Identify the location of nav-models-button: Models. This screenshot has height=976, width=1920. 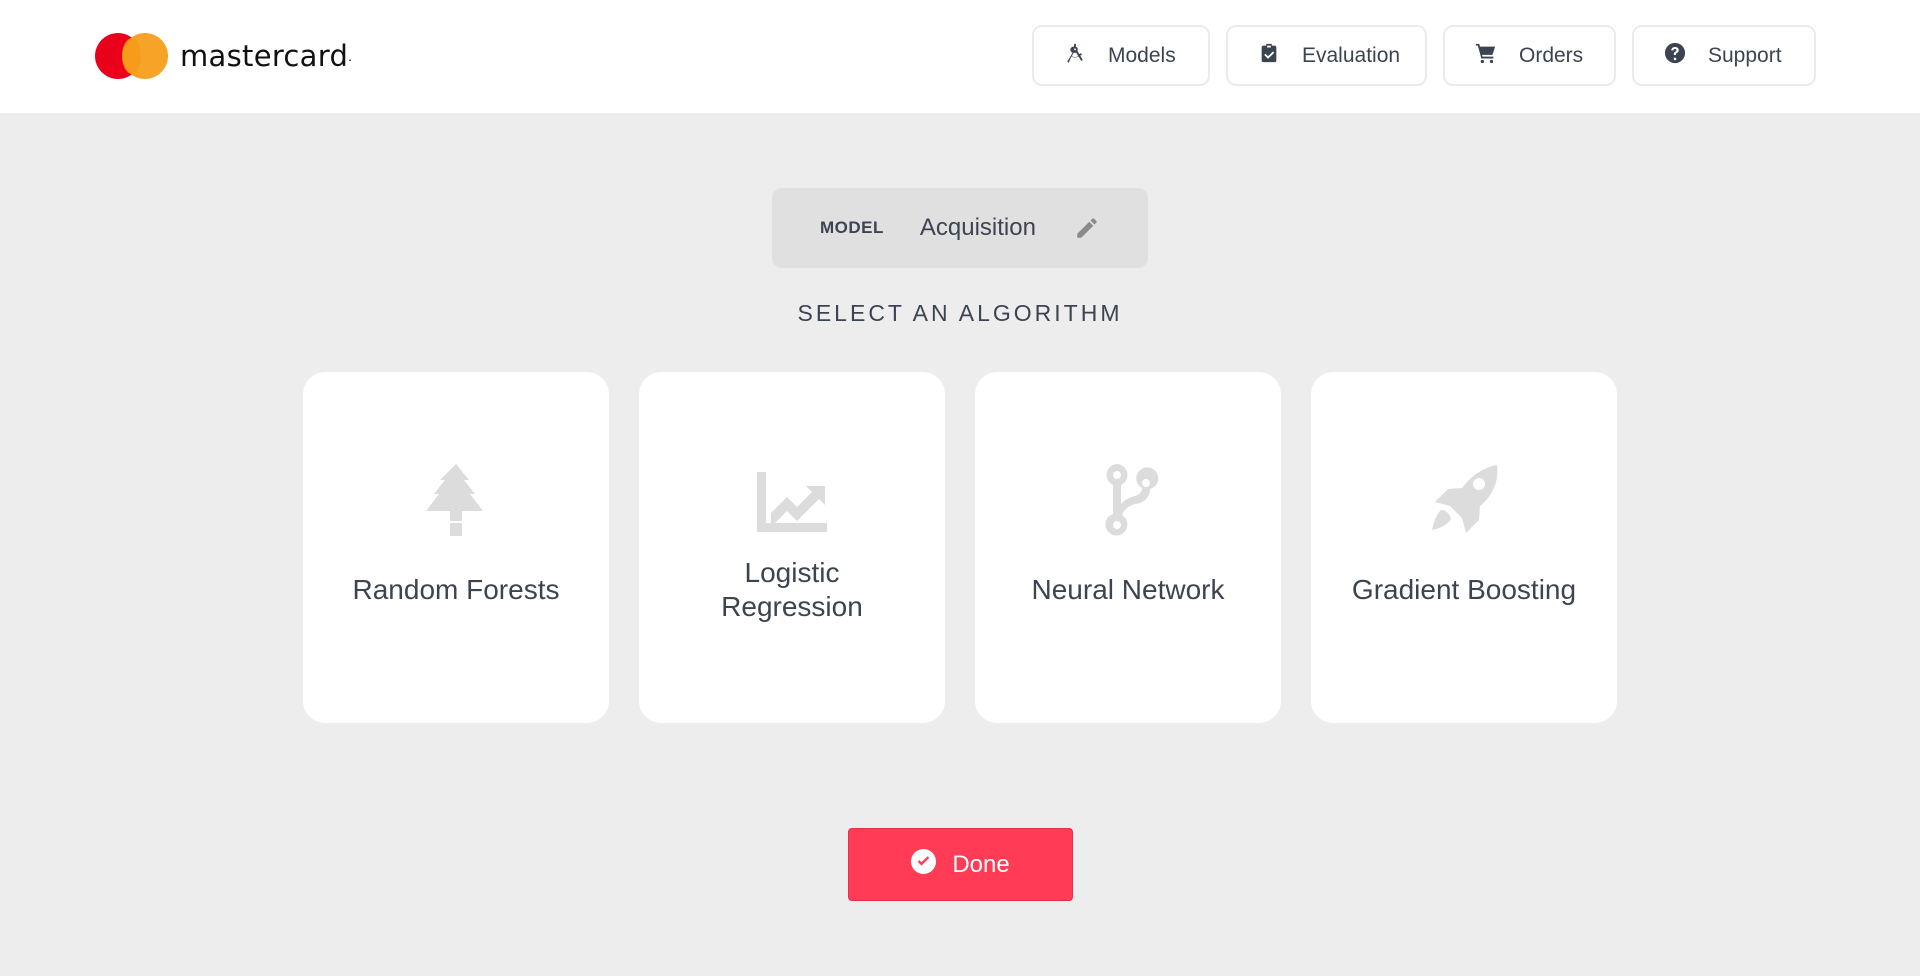
(1121, 55).